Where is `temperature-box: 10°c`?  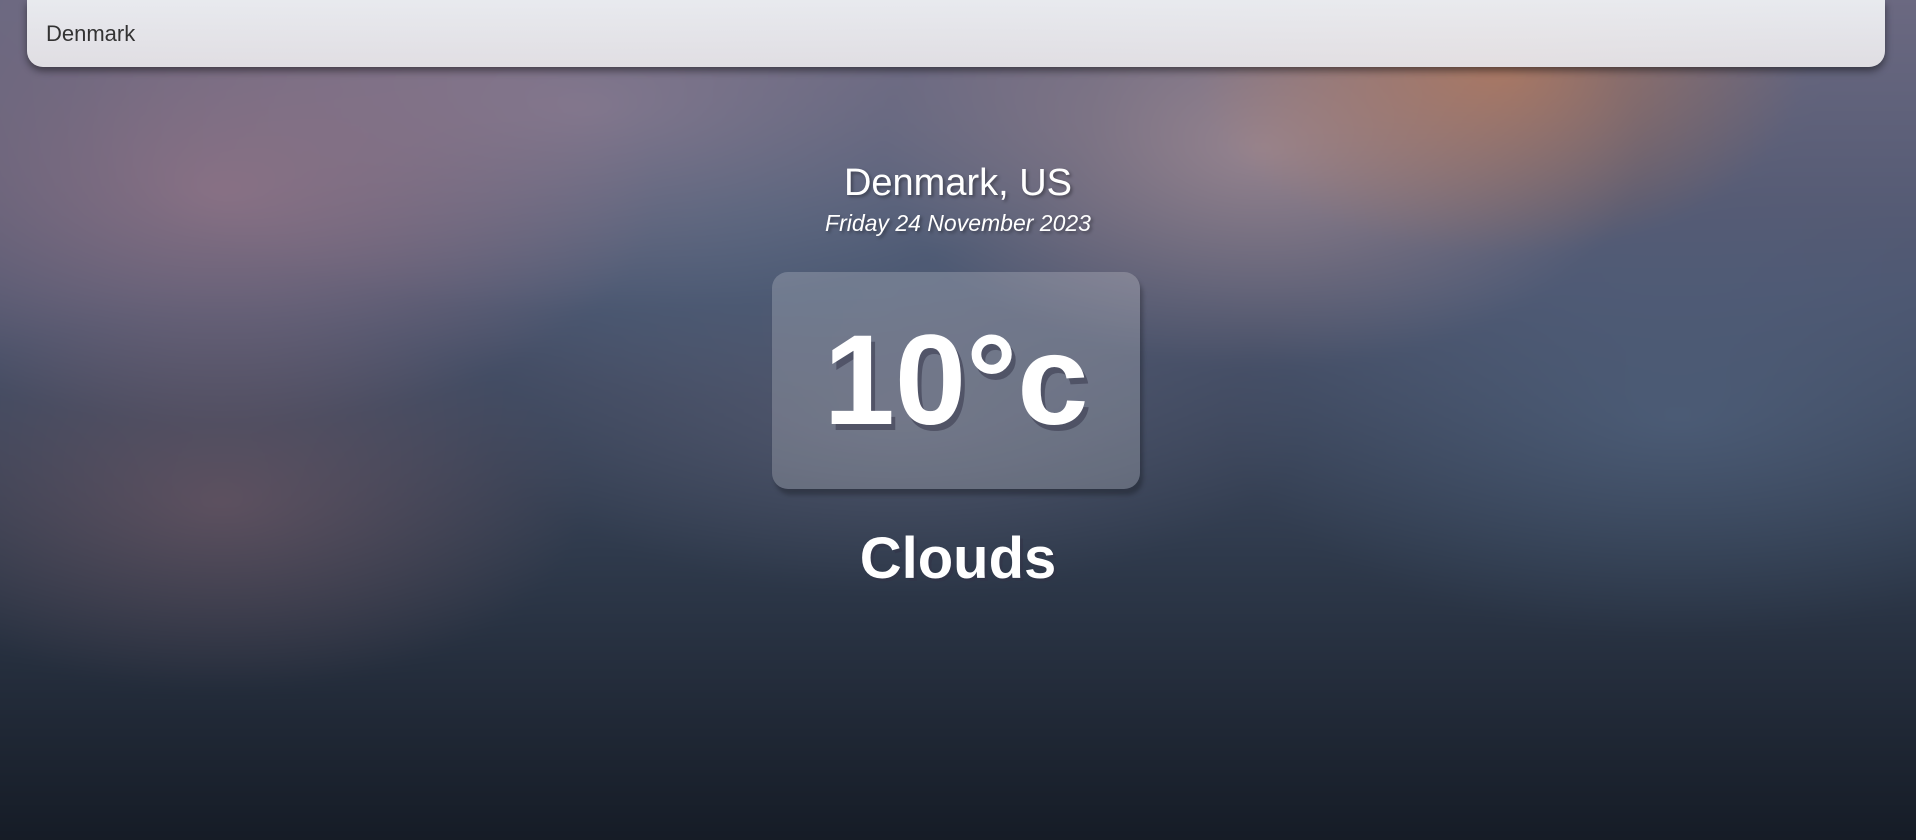
temperature-box: 10°c is located at coordinates (956, 380).